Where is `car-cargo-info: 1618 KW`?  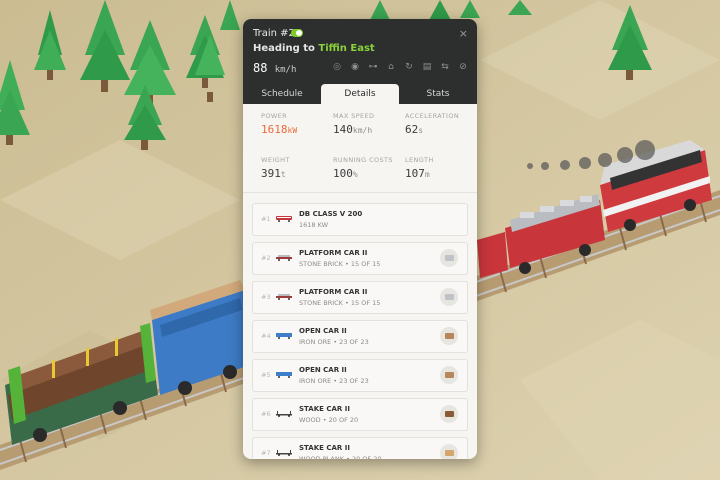 car-cargo-info: 1618 KW is located at coordinates (314, 225).